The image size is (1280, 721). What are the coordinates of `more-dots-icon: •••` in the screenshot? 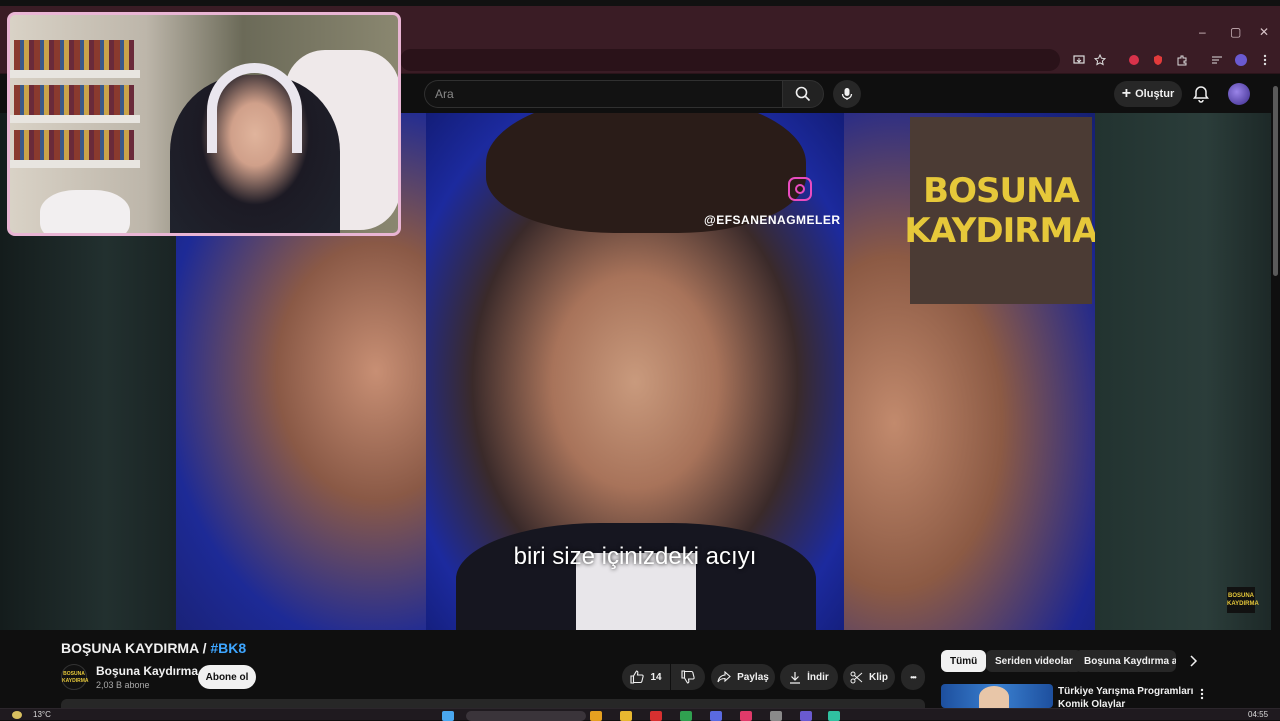 It's located at (913, 677).